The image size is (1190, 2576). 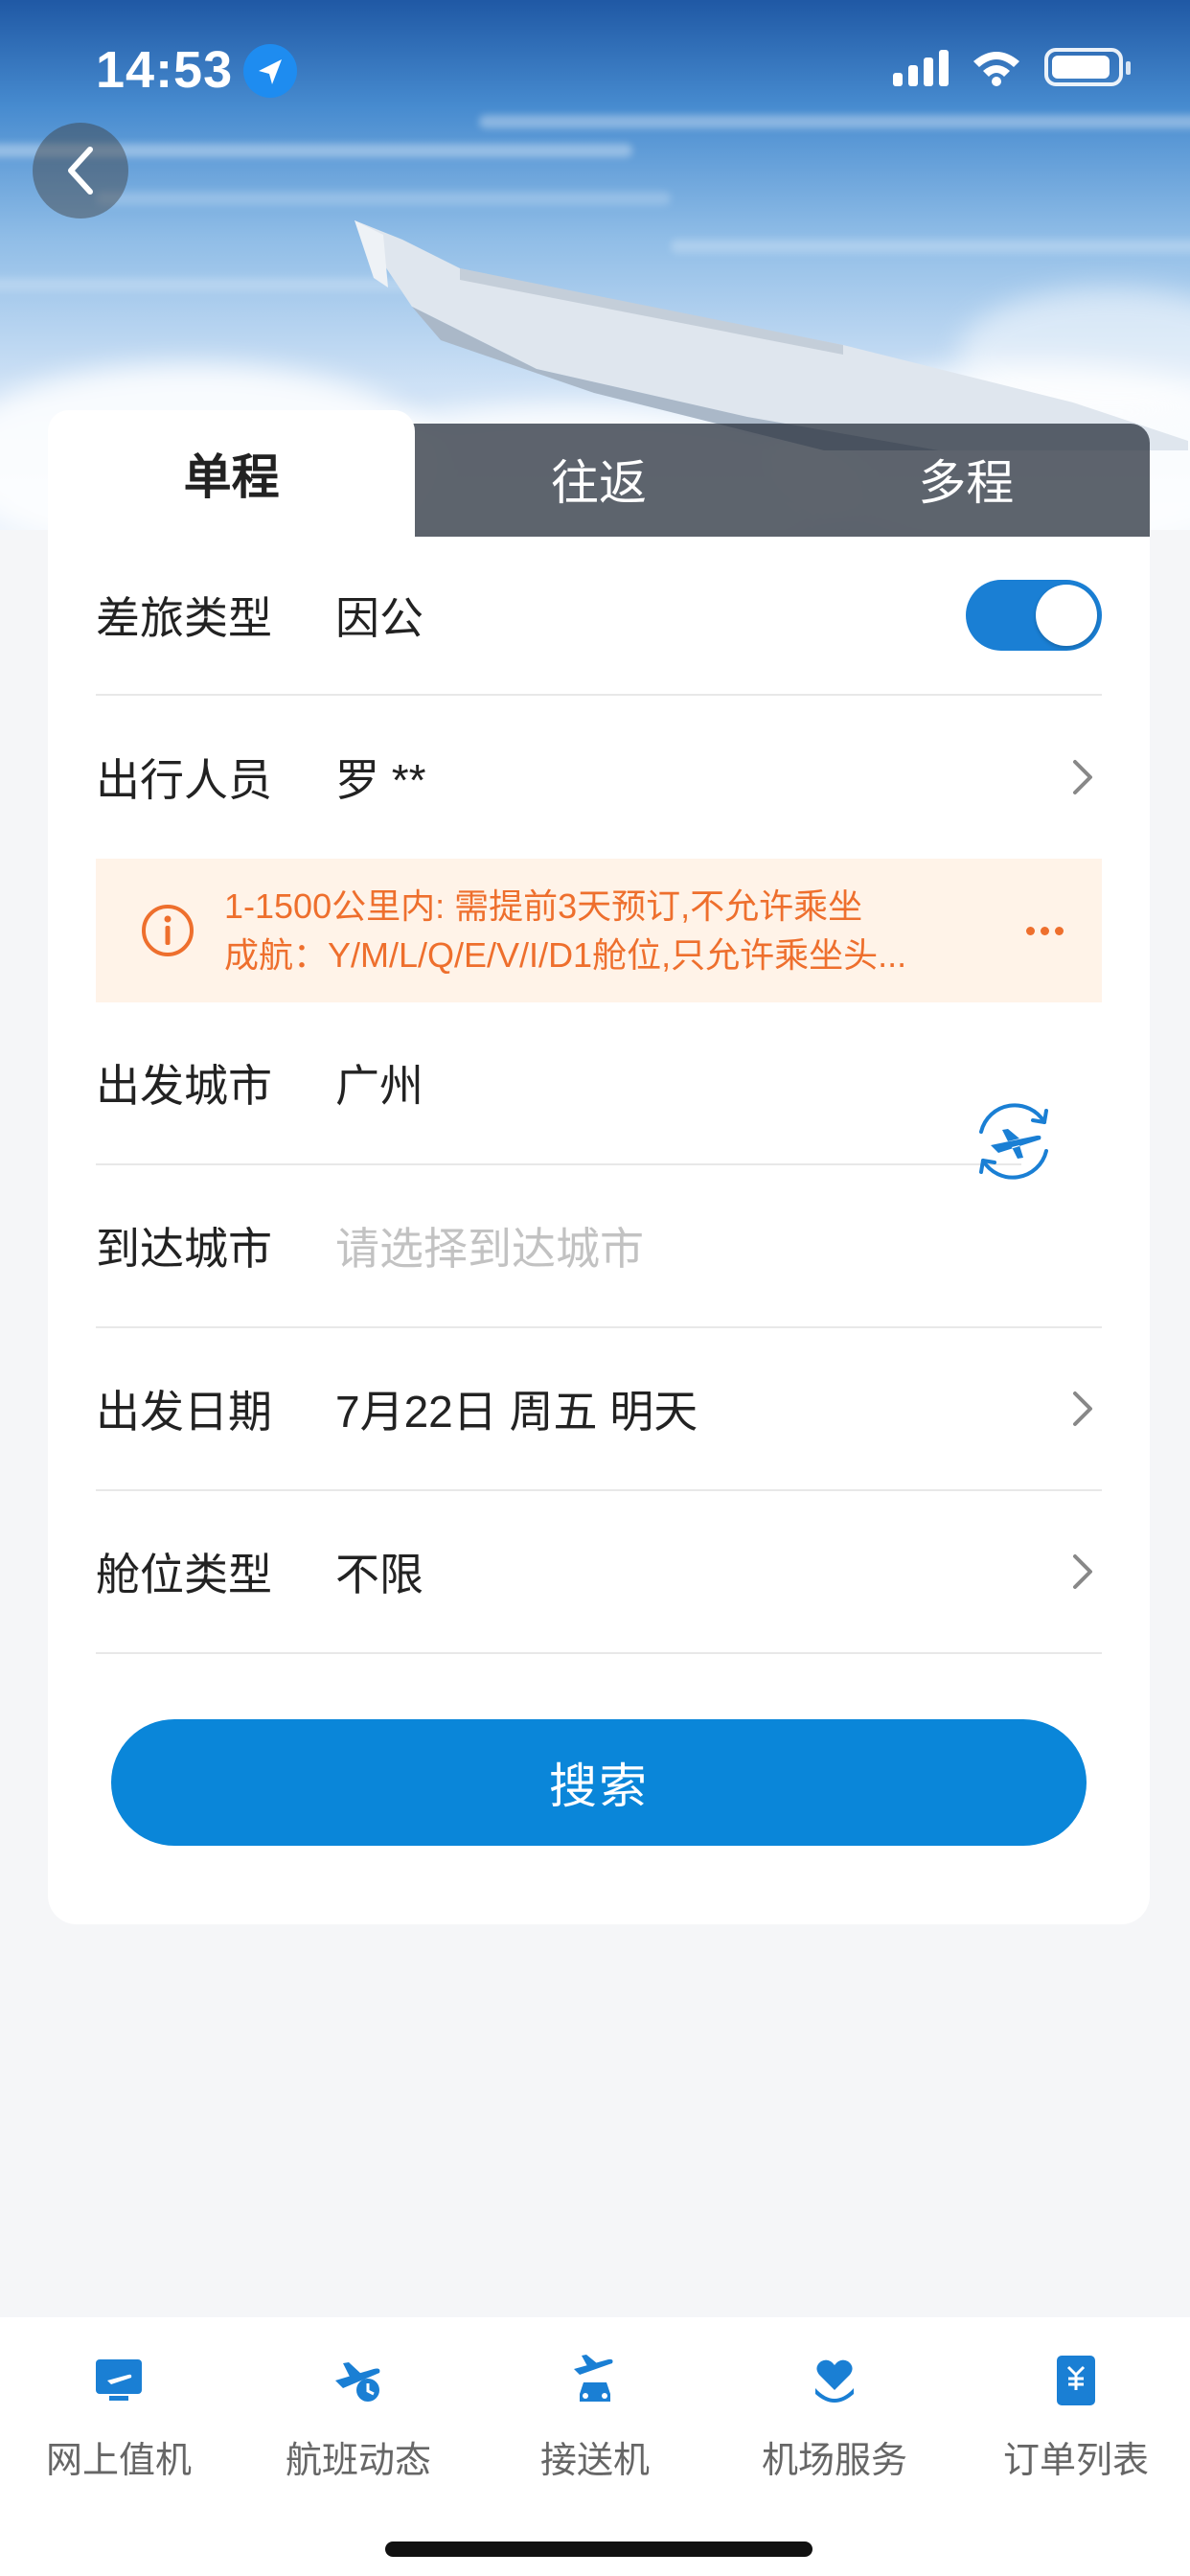 What do you see at coordinates (381, 780) in the screenshot?
I see `traveler-value: 罗 **` at bounding box center [381, 780].